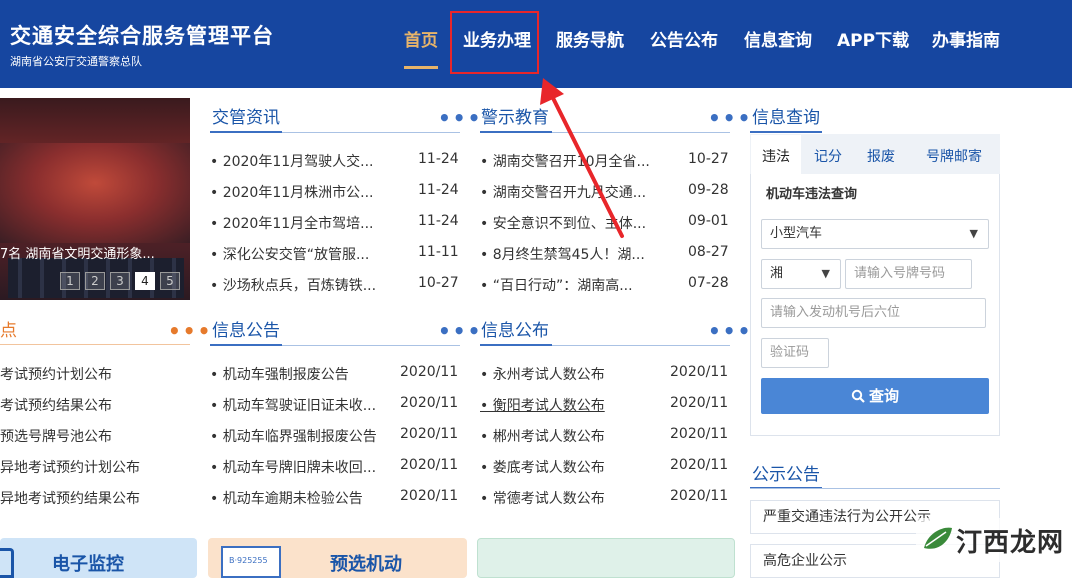  Describe the element at coordinates (286, 498) in the screenshot. I see `notice-item: • 机动车逾期未检验公告` at that location.